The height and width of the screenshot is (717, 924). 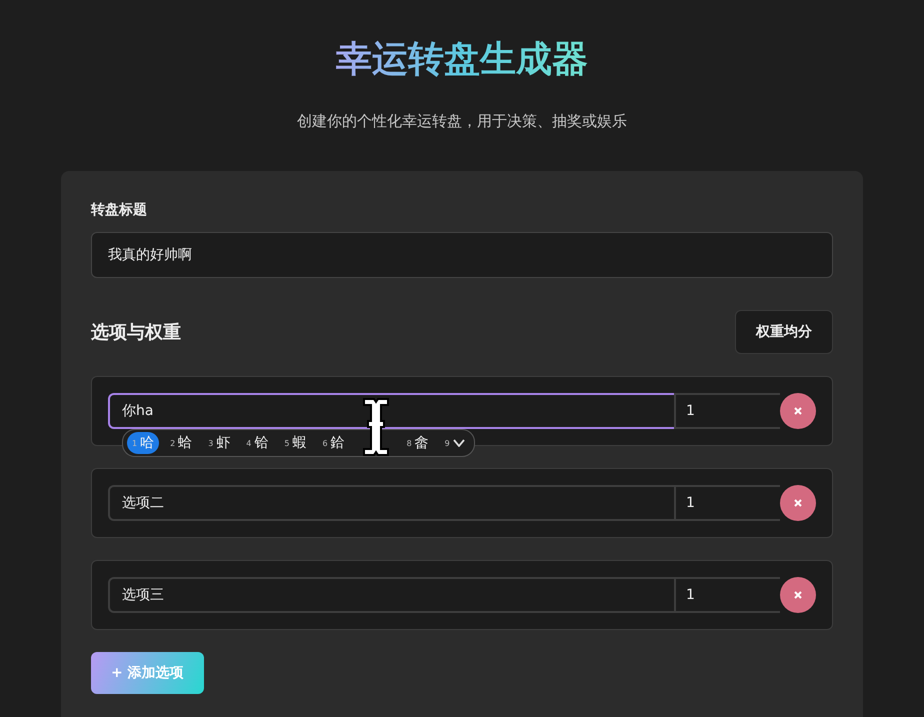 What do you see at coordinates (181, 443) in the screenshot?
I see `ime-candidate: 2 蛤` at bounding box center [181, 443].